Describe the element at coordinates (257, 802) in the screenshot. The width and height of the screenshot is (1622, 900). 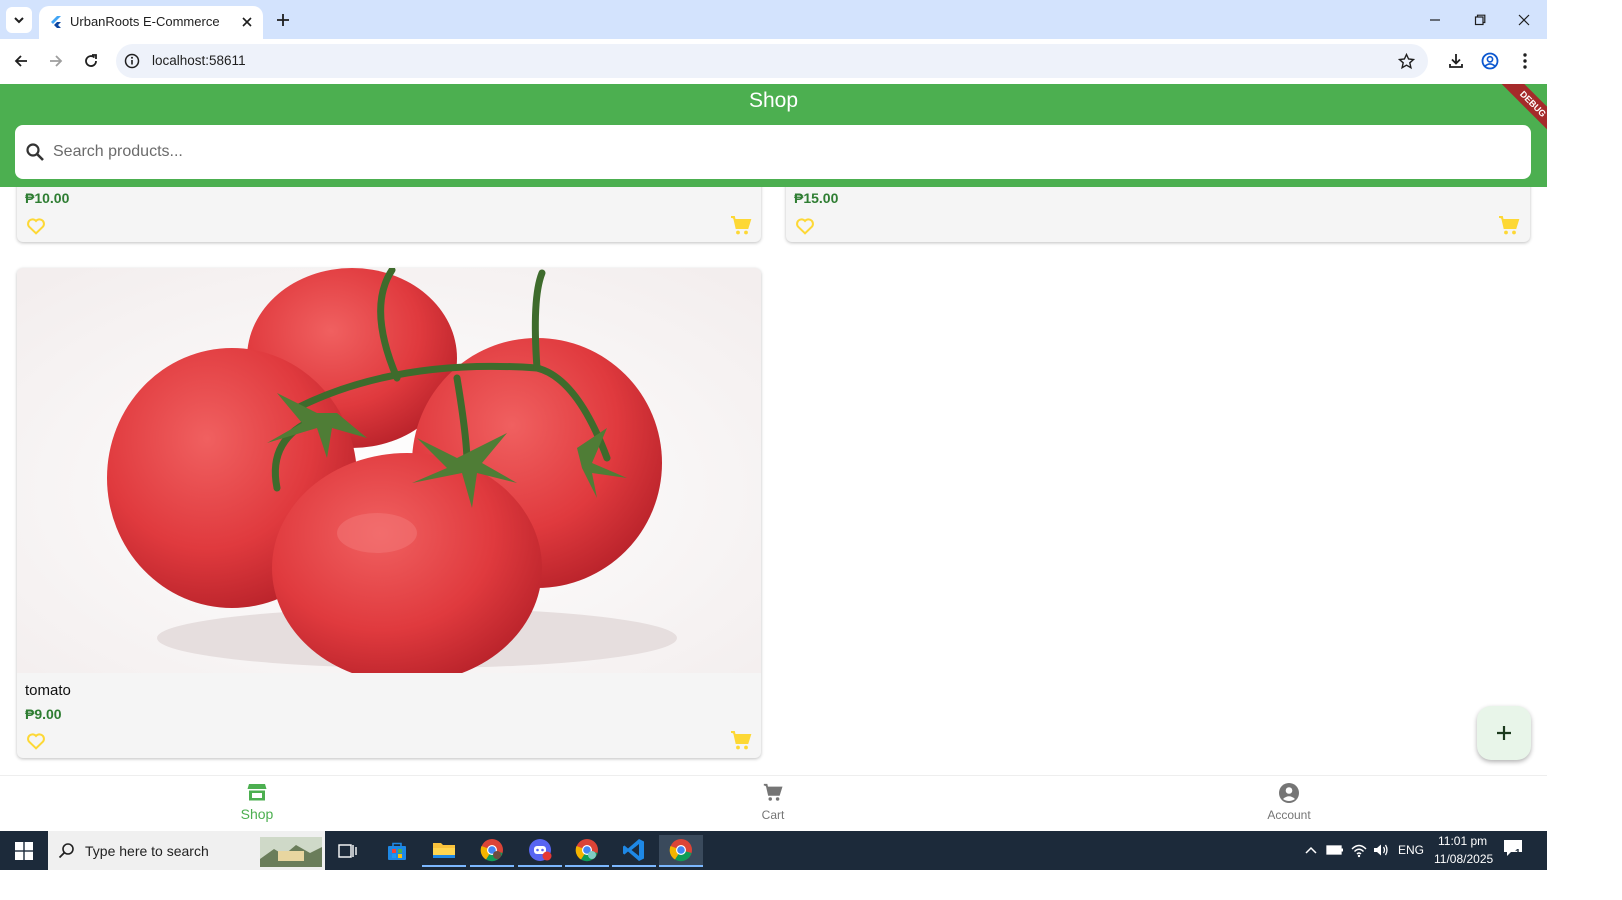
I see `nav-item-shop: Shop` at that location.